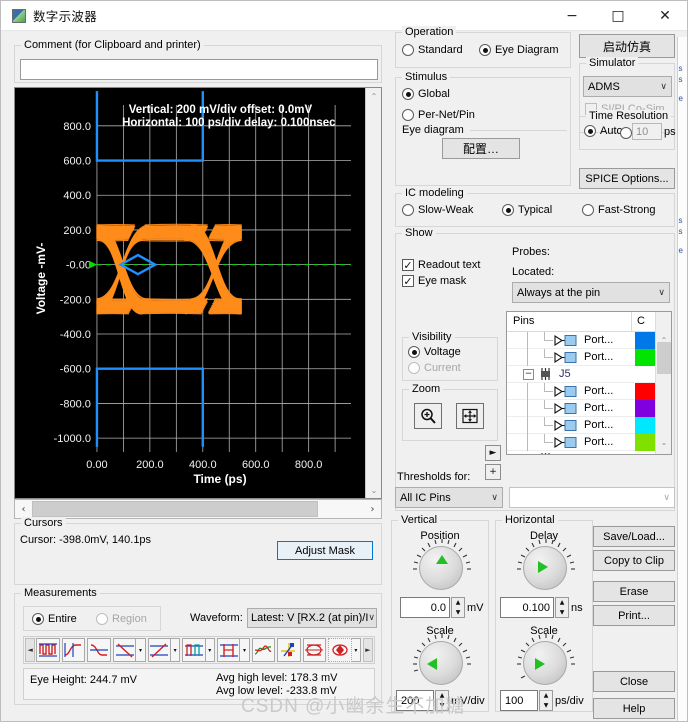 The width and height of the screenshot is (688, 722). I want to click on thresholds-select: All IC Pins ∨, so click(449, 497).